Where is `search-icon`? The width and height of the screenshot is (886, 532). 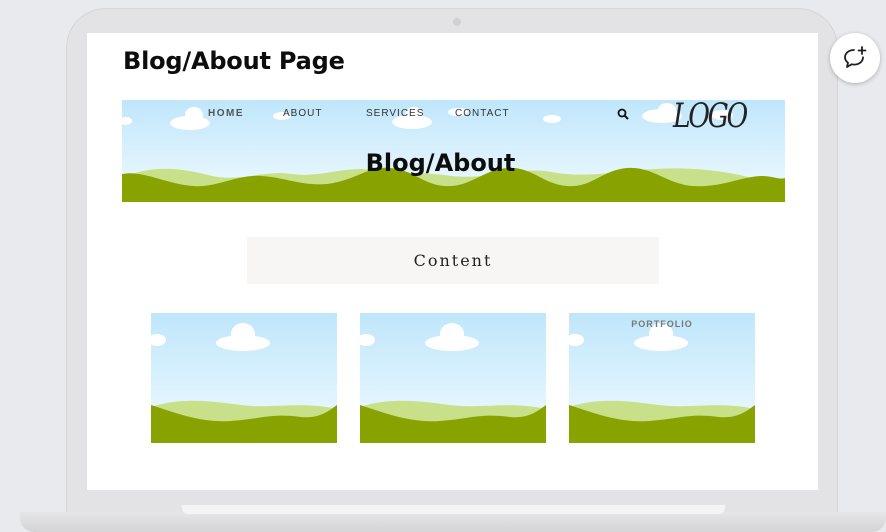
search-icon is located at coordinates (623, 114).